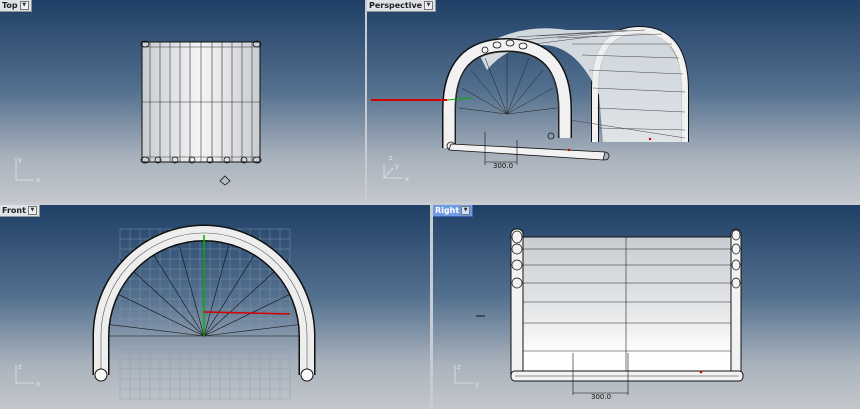 The height and width of the screenshot is (409, 860). I want to click on viewport-label-perspective: Perspective, so click(396, 5).